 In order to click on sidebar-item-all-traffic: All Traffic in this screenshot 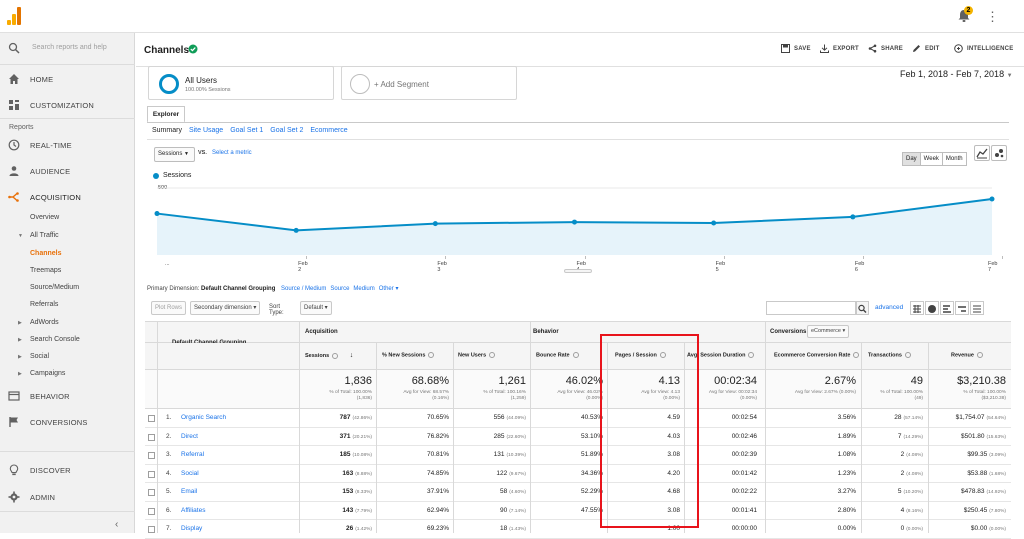, I will do `click(44, 235)`.